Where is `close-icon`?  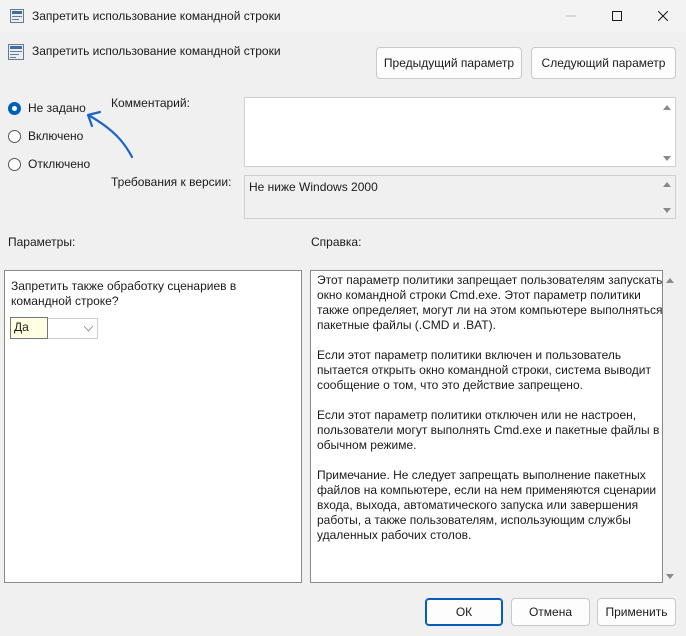 close-icon is located at coordinates (663, 16).